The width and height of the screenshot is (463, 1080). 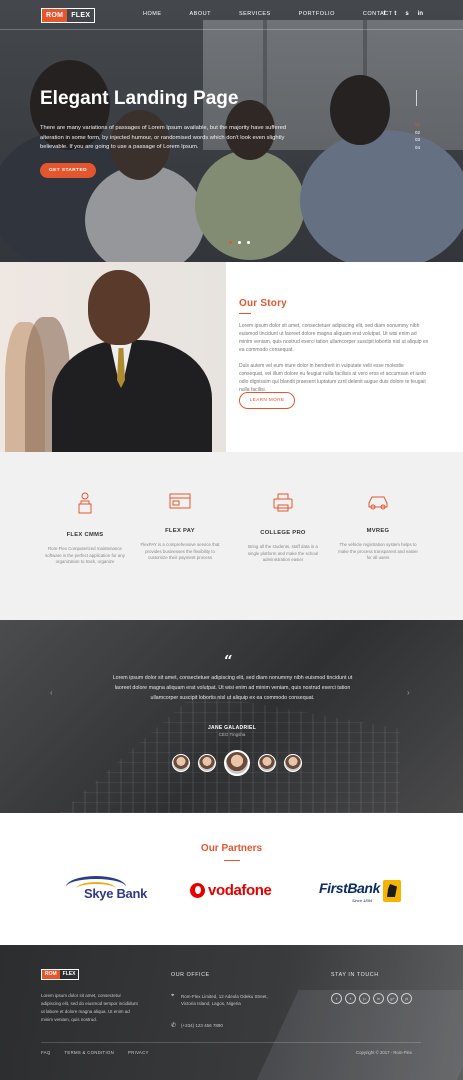 I want to click on firstbank-logo: FirstBank Since 1894, so click(x=360, y=891).